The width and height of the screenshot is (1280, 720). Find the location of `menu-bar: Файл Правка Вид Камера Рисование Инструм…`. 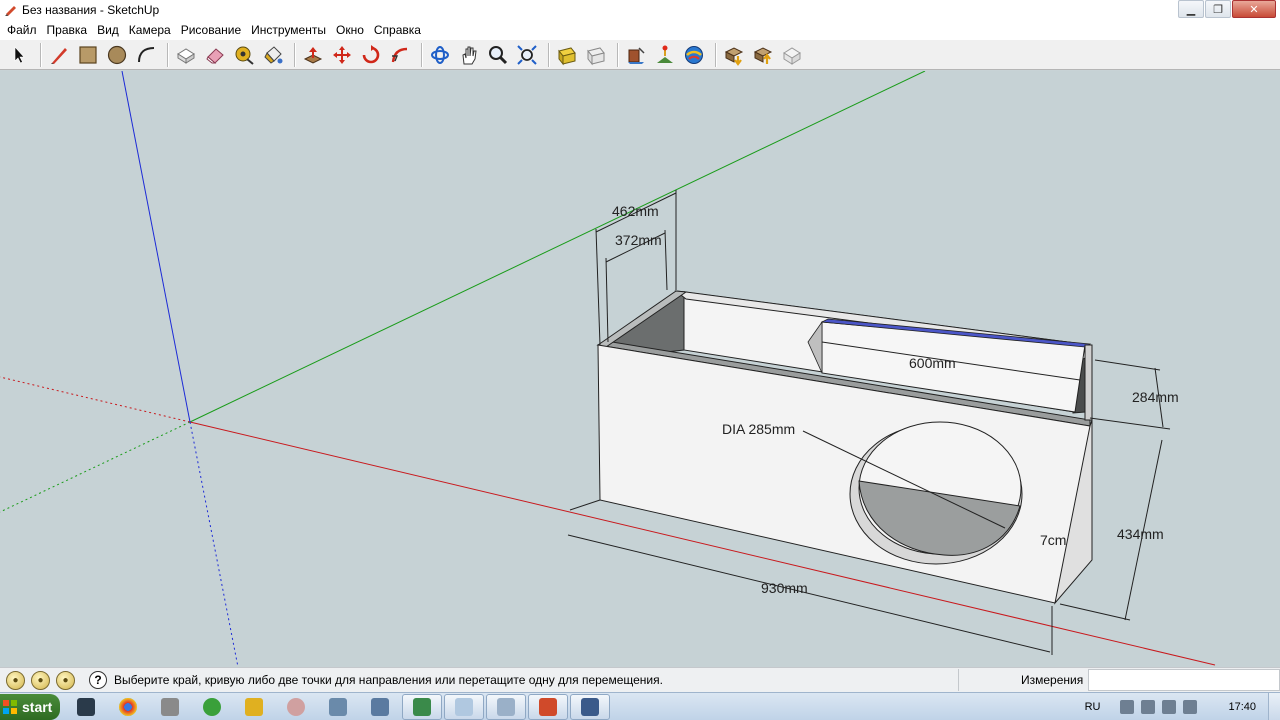

menu-bar: Файл Правка Вид Камера Рисование Инструм… is located at coordinates (640, 30).